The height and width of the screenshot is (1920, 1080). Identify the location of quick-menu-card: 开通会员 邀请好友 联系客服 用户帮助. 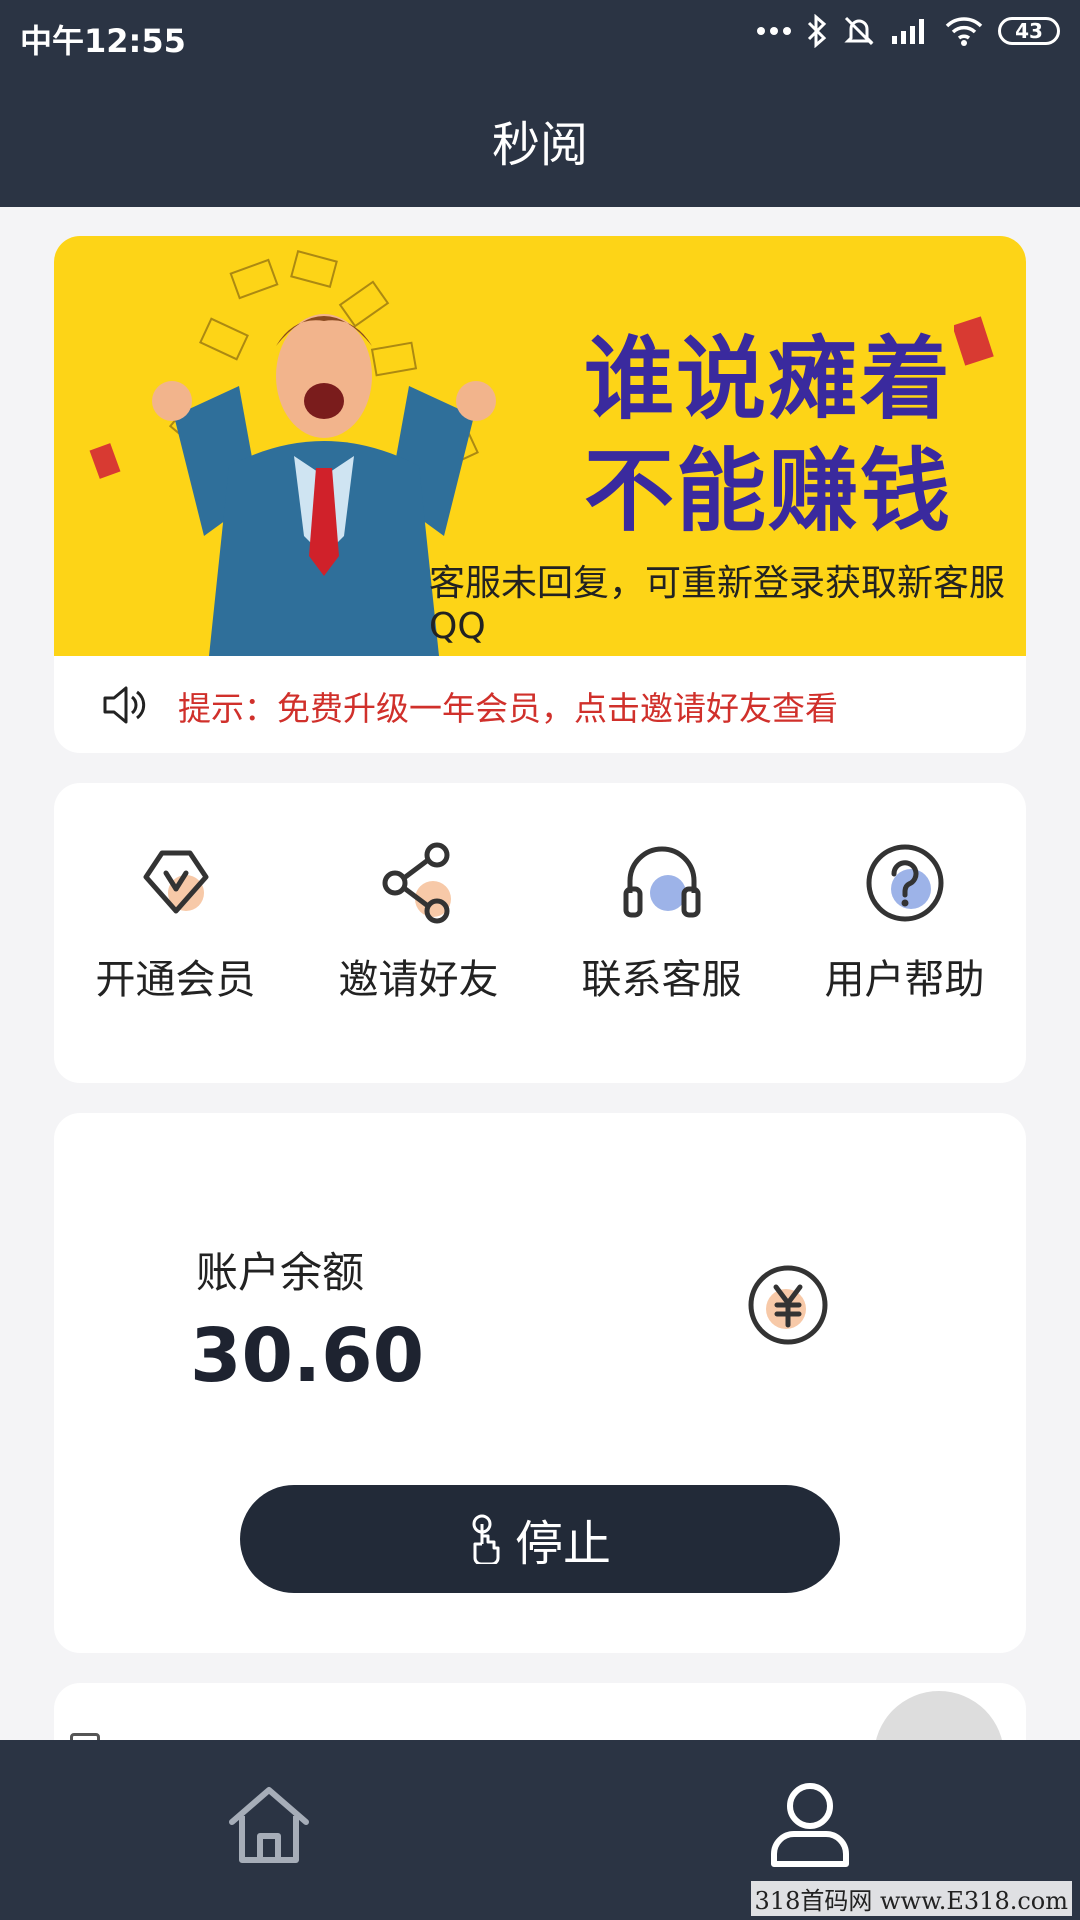
(540, 933).